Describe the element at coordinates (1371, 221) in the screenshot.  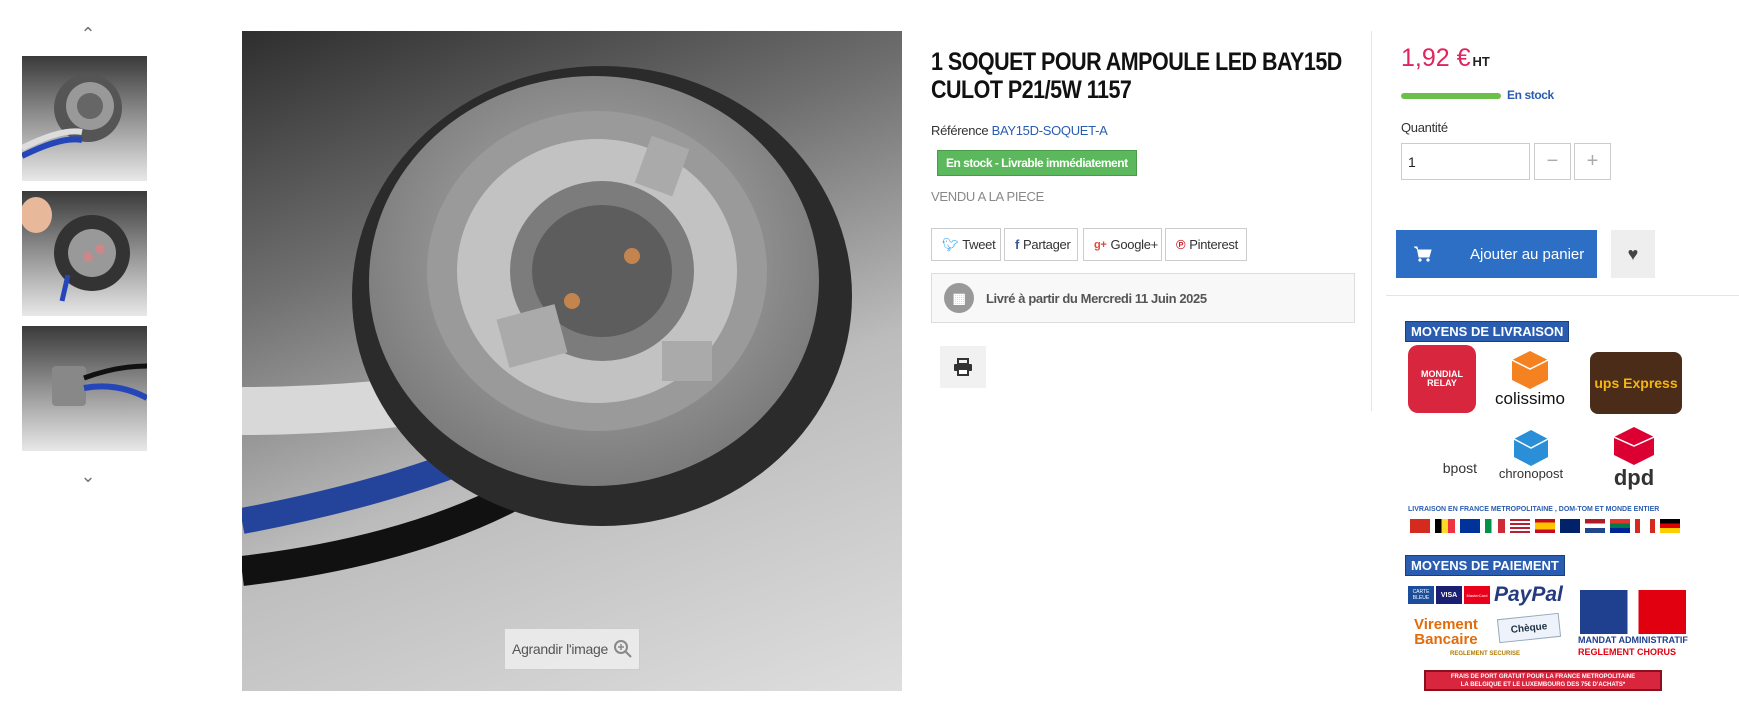
I see `column-divider` at that location.